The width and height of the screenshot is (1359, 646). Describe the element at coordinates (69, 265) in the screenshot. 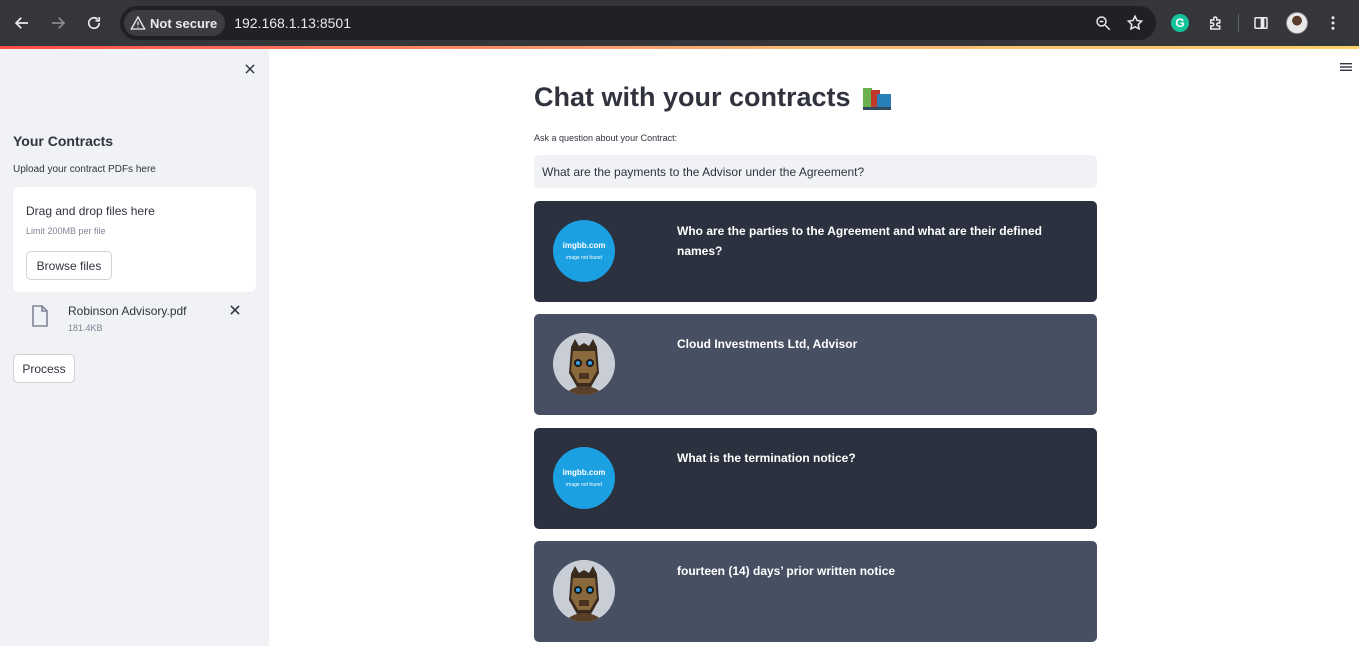

I see `browse-files-button: Browse files` at that location.